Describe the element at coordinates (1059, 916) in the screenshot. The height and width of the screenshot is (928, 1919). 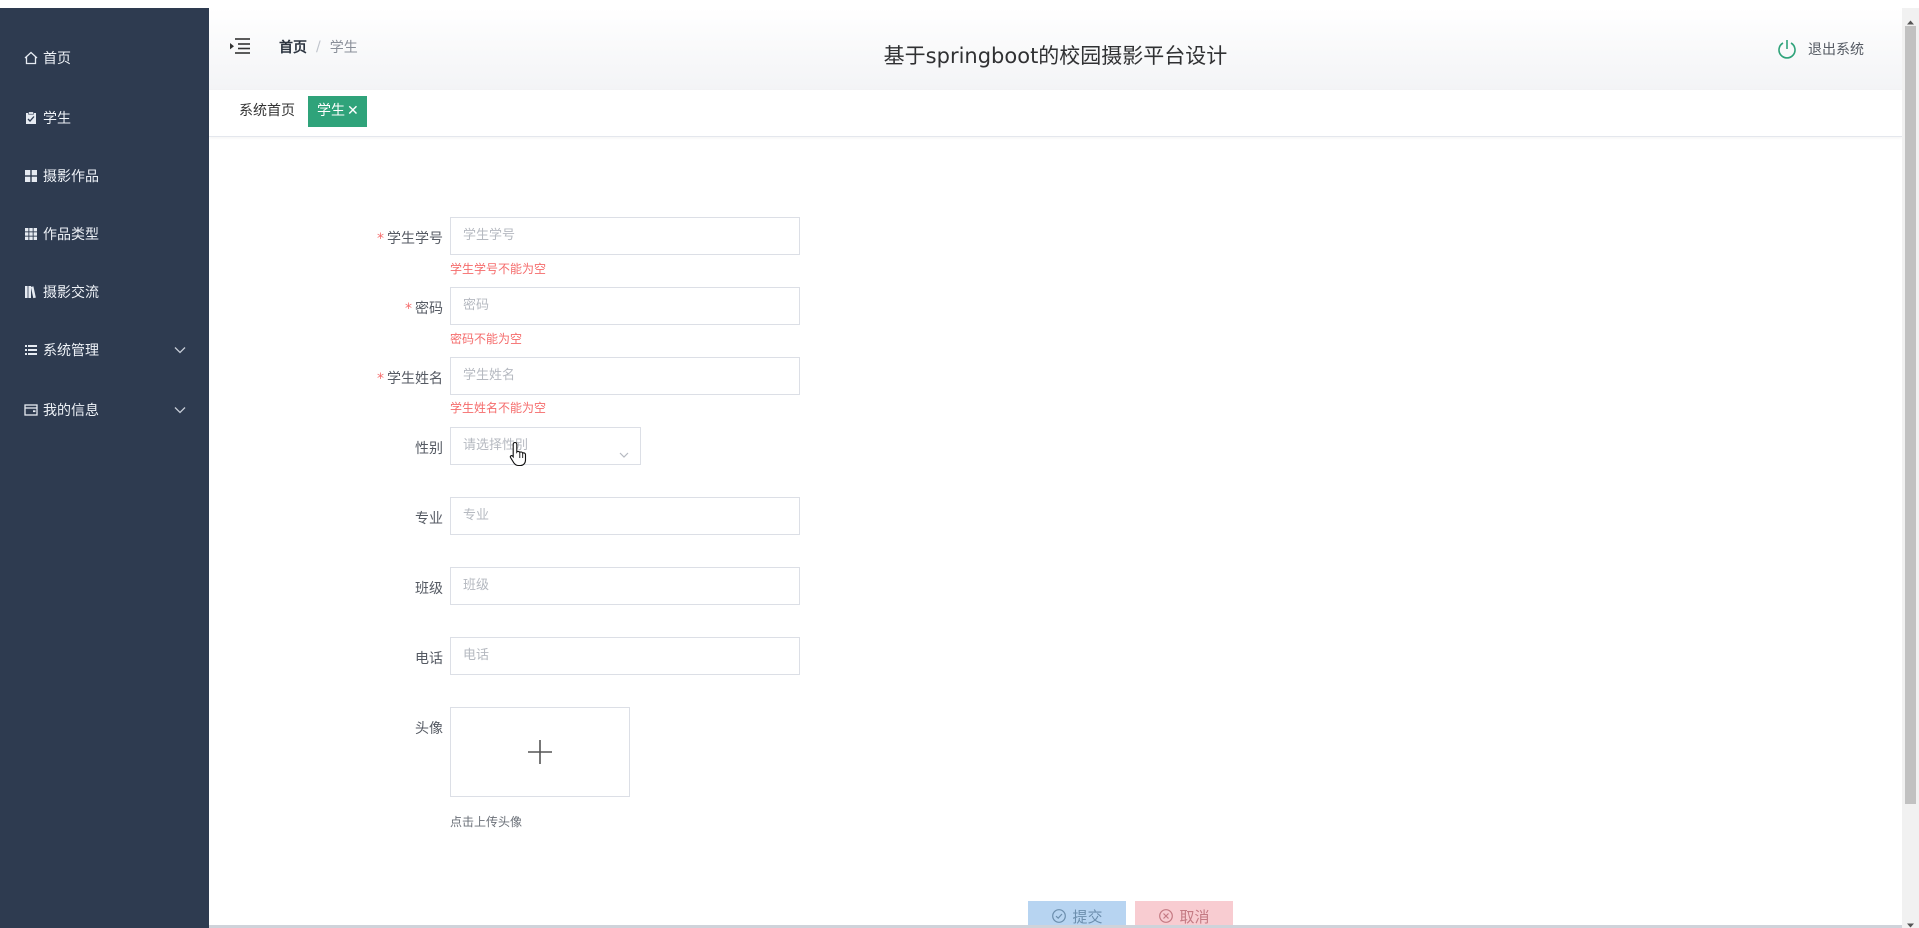
I see `check-circle-icon` at that location.